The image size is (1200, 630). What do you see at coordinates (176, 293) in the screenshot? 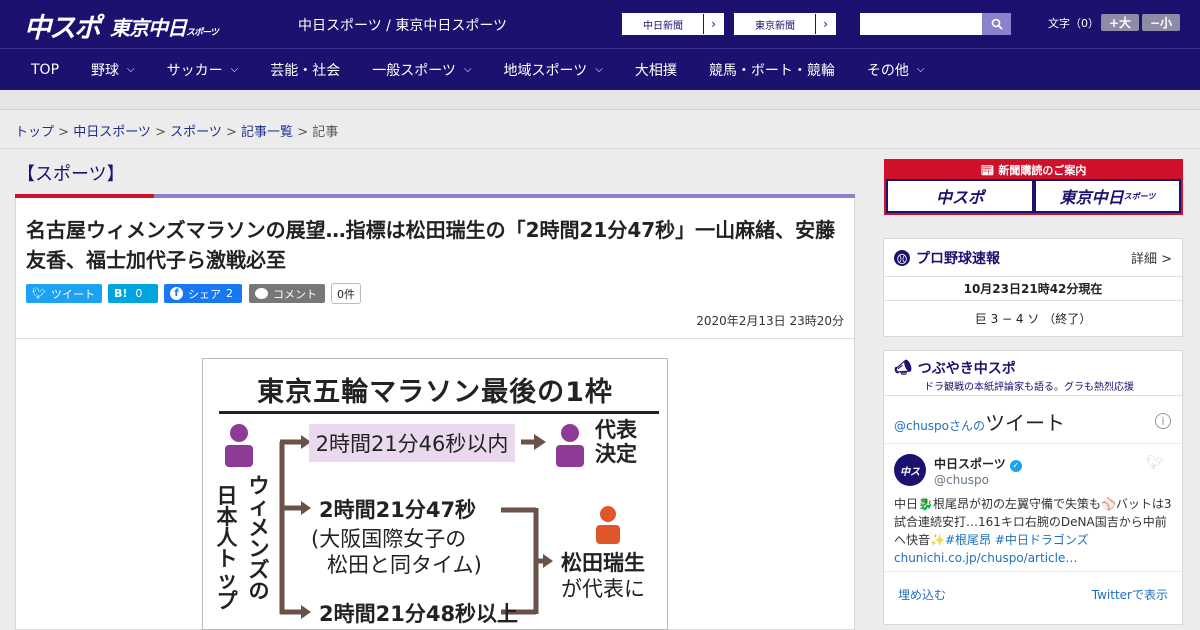
I see `facebook-icon: f` at bounding box center [176, 293].